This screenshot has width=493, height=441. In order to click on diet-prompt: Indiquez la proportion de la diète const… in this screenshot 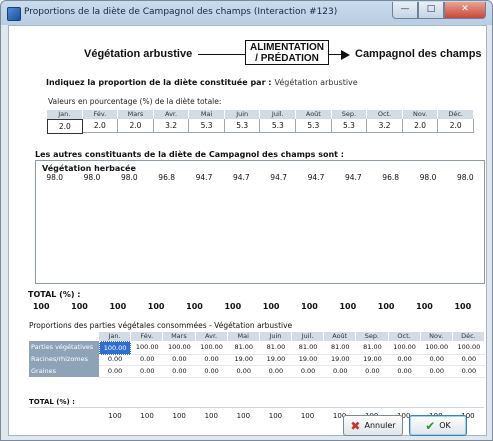, I will do `click(202, 82)`.